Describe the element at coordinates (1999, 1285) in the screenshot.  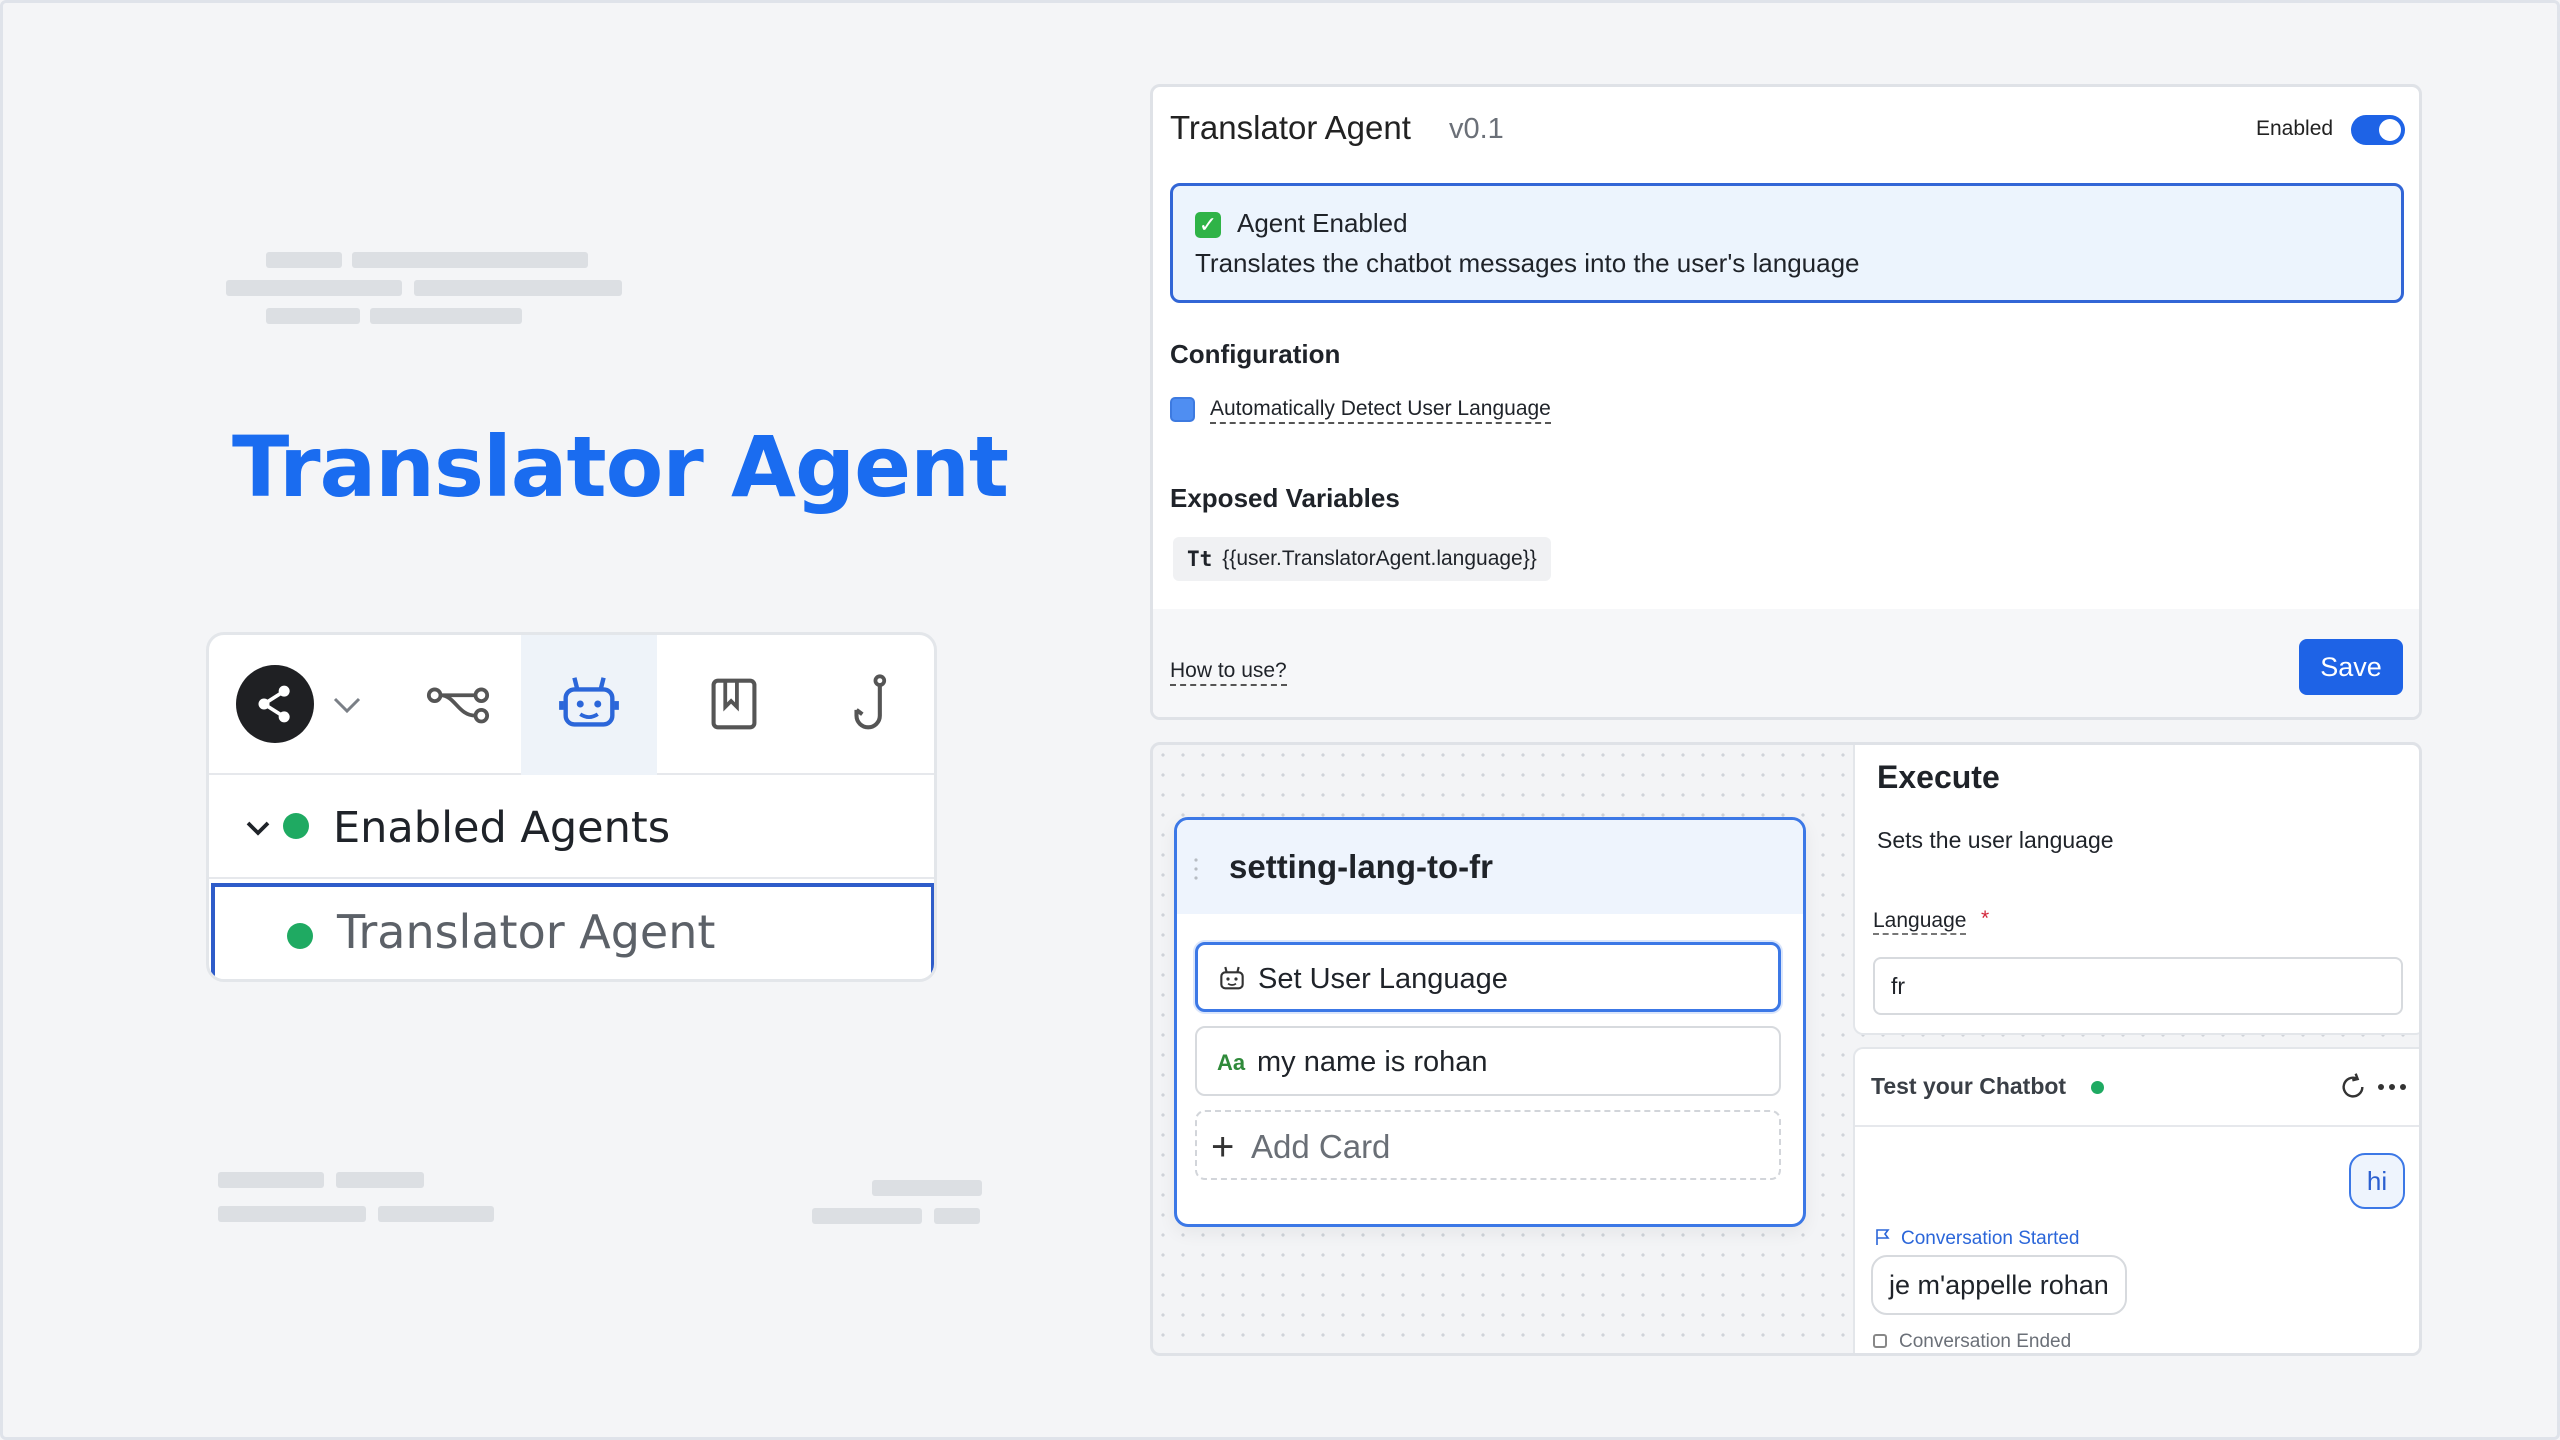
I see `bot-message-bubble: je m'appelle rohan` at that location.